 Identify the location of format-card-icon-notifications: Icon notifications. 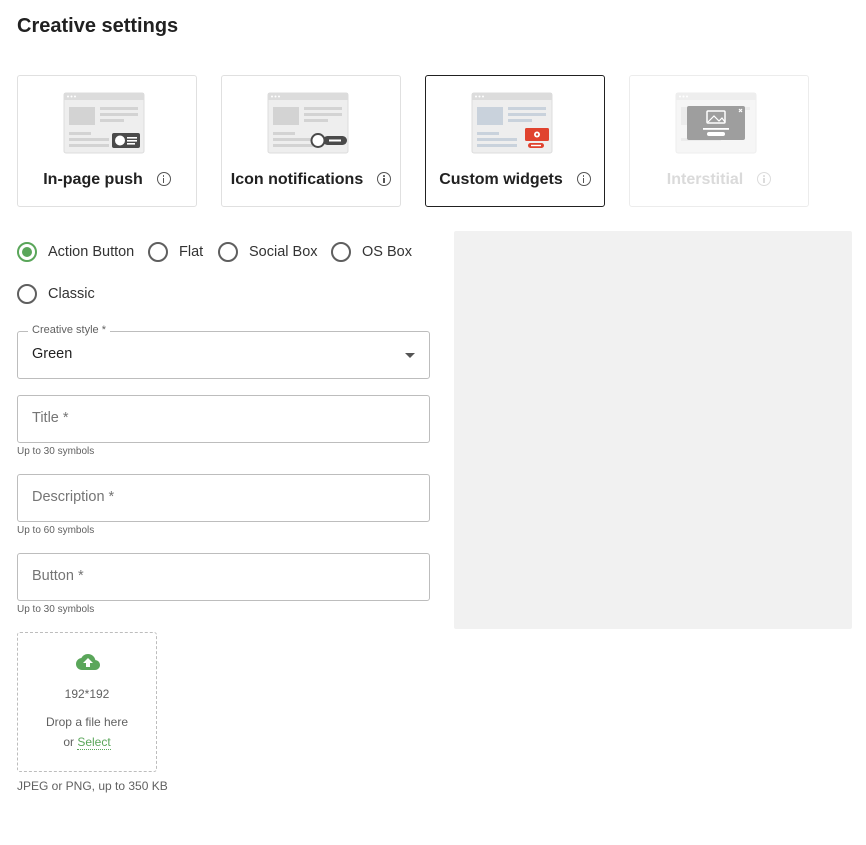
(311, 141).